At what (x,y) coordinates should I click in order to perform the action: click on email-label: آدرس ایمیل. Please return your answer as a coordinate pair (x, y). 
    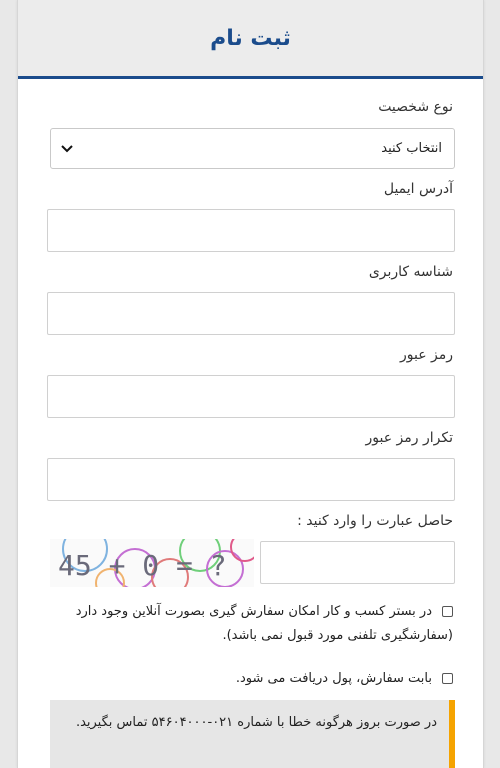
    Looking at the image, I should click on (418, 189).